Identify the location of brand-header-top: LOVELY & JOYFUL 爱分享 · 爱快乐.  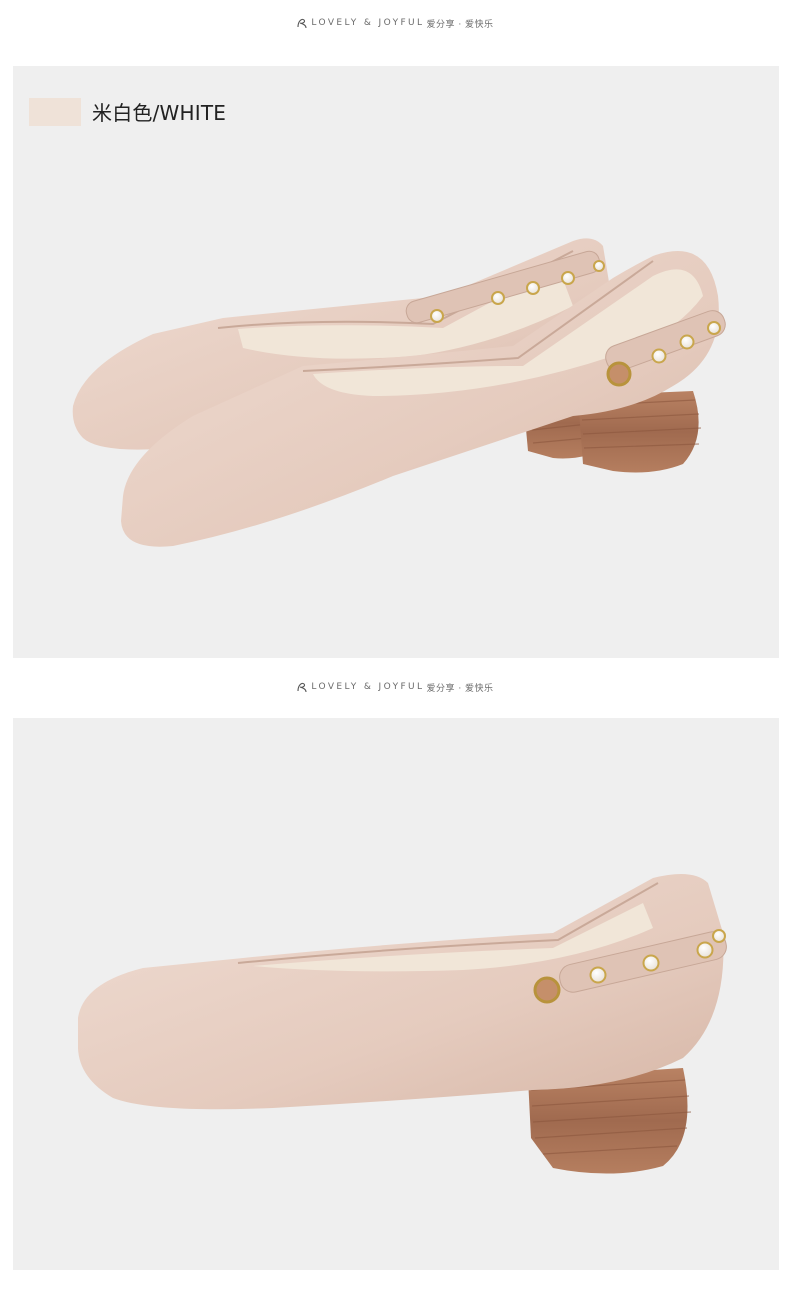
(395, 23).